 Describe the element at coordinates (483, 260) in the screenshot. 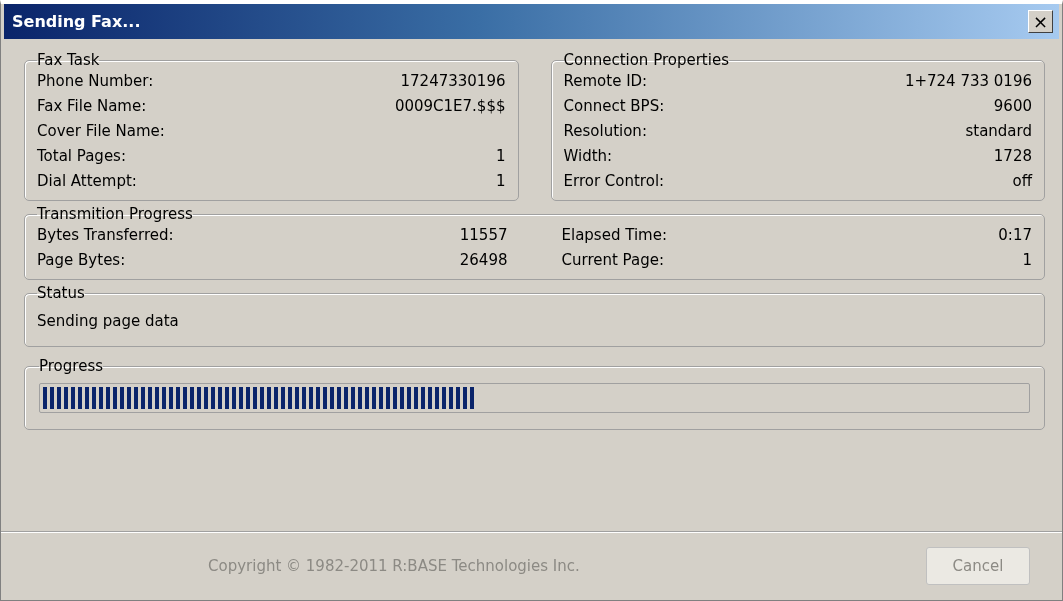

I see `field-value: 26498` at that location.